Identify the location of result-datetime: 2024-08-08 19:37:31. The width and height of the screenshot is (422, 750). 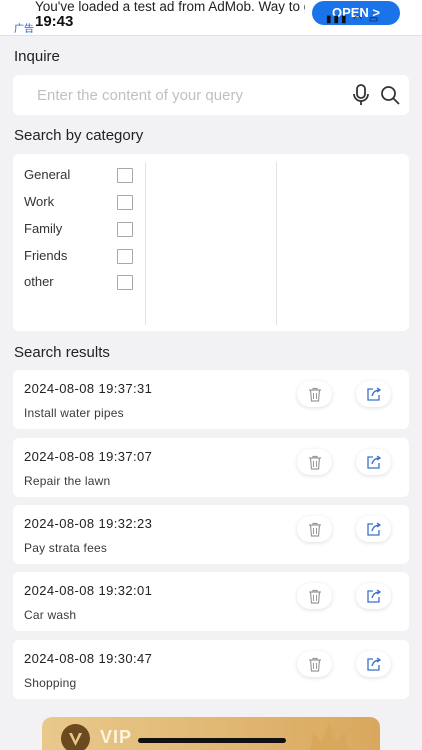
(88, 388).